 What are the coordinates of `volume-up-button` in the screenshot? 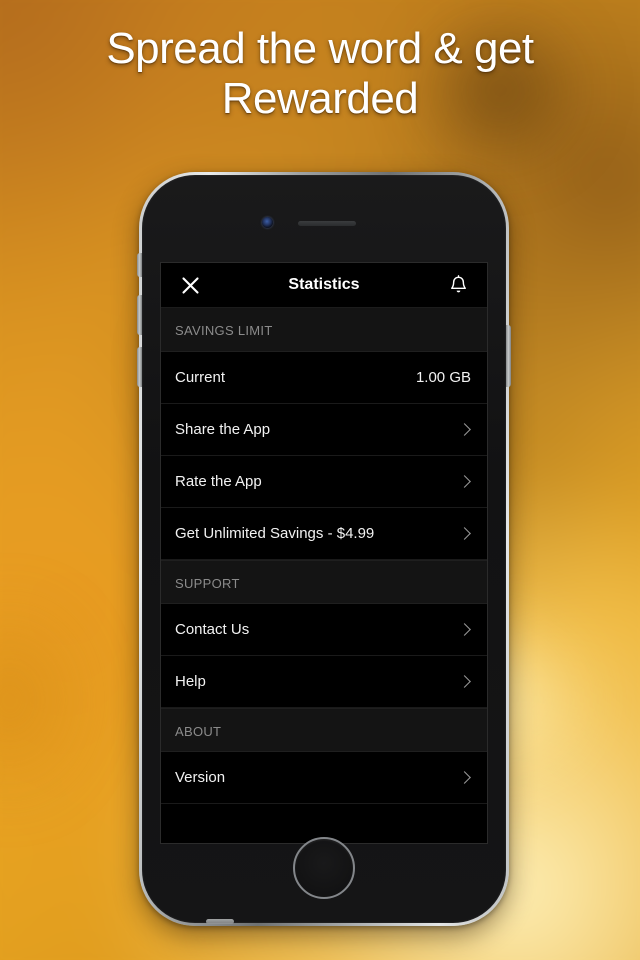 It's located at (139, 315).